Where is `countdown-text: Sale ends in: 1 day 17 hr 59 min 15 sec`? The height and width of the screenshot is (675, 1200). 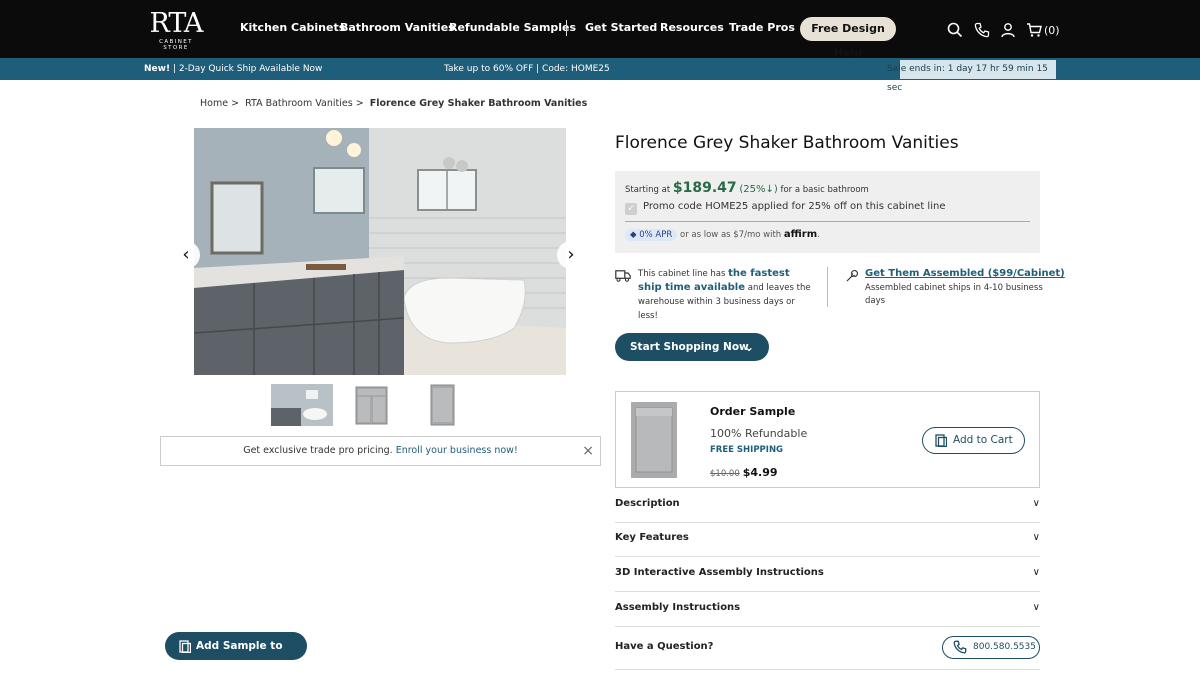
countdown-text: Sale ends in: 1 day 17 hr 59 min 15 sec is located at coordinates (967, 78).